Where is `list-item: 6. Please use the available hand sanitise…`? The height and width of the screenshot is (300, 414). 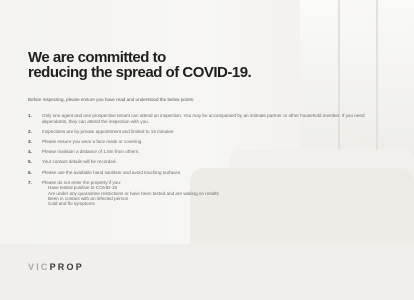
list-item: 6. Please use the available hand sanitise… is located at coordinates (208, 173).